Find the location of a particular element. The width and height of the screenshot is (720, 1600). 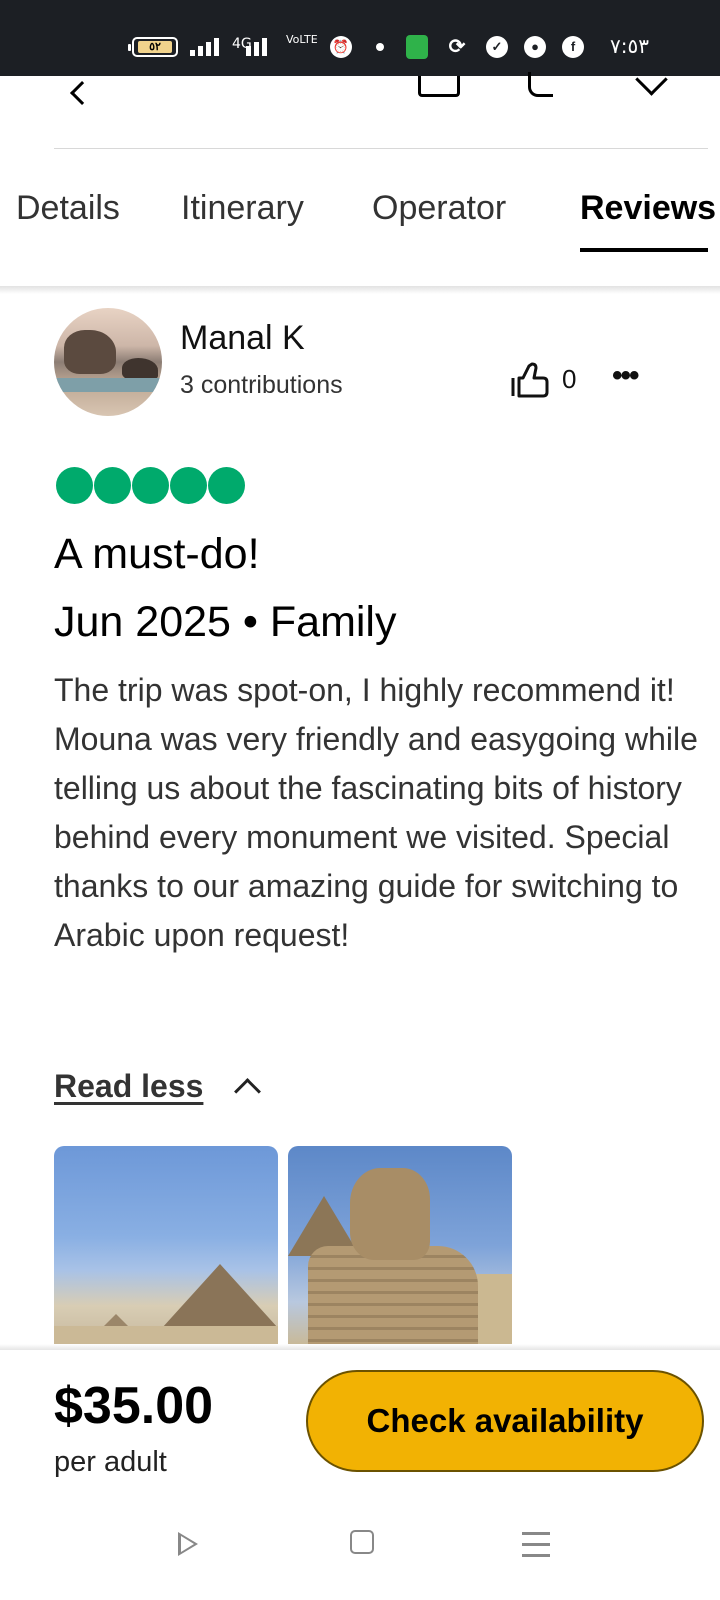

battery-level: ٥٢ is located at coordinates (155, 47).